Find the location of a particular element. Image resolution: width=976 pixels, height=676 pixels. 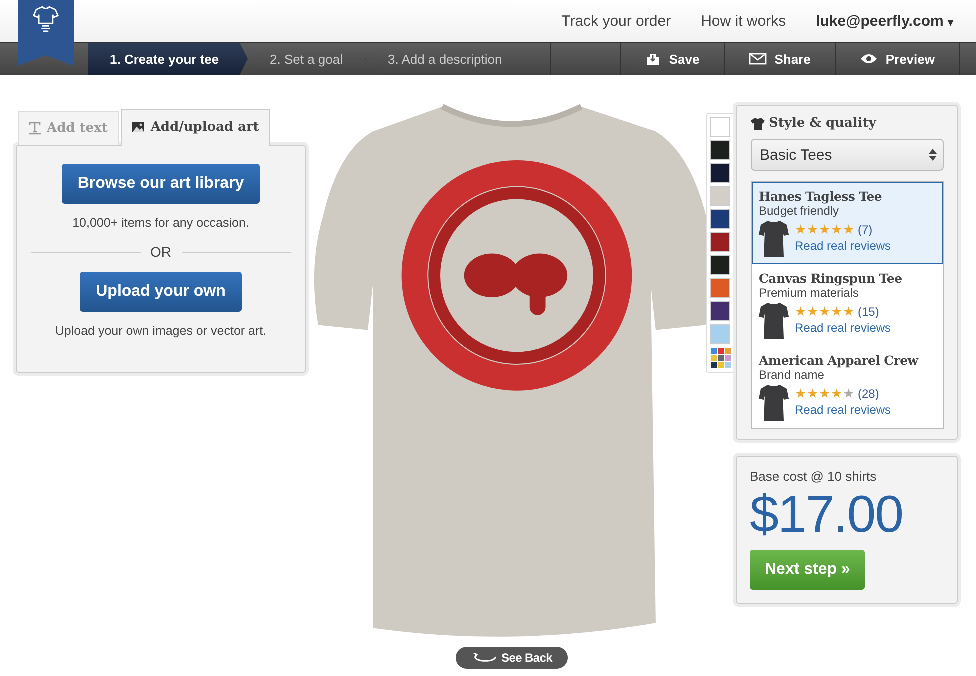

browse-art-button: Browse our art library is located at coordinates (161, 184).